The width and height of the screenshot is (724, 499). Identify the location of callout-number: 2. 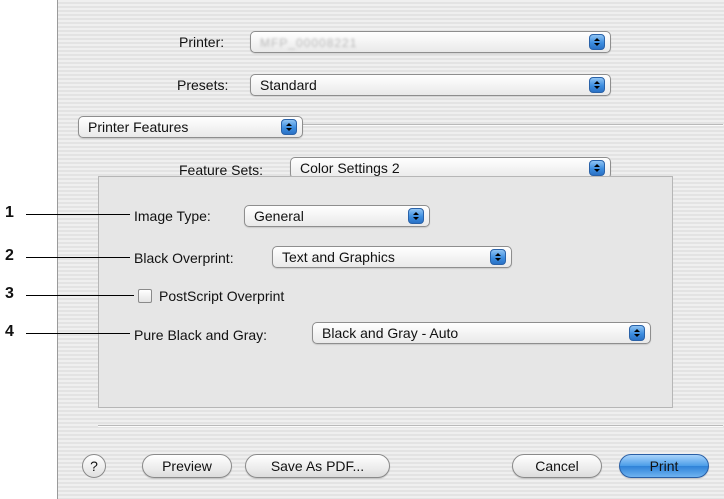
(9, 255).